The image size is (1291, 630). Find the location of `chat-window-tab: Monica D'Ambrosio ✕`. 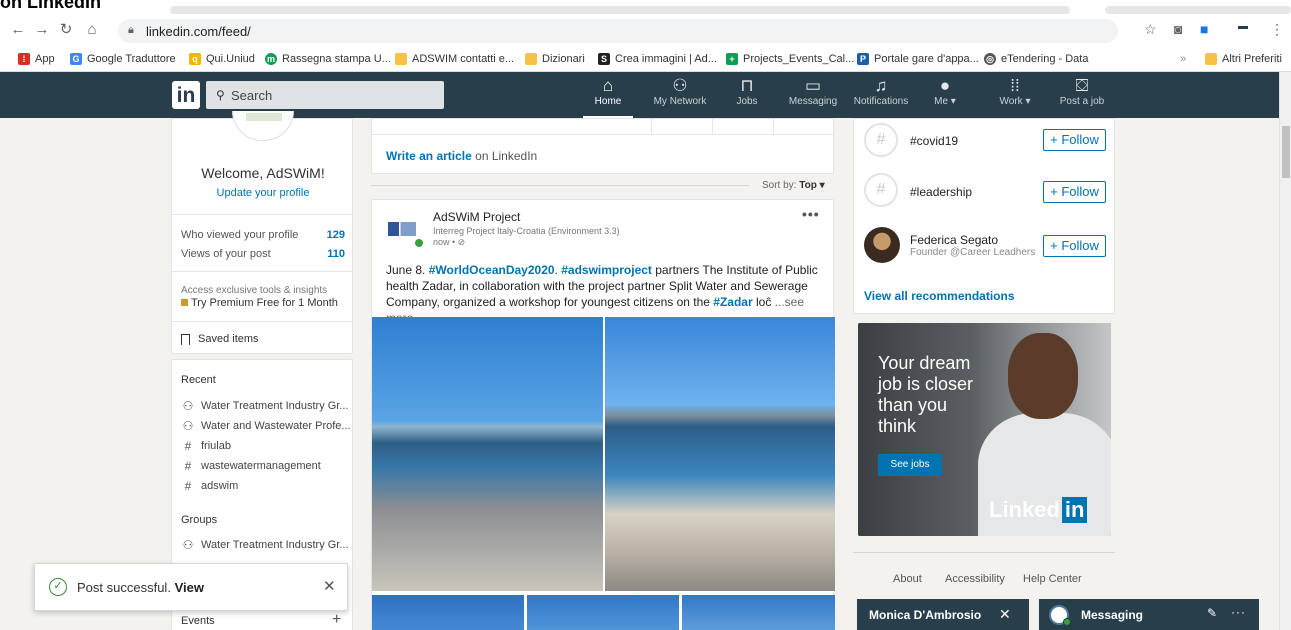

chat-window-tab: Monica D'Ambrosio ✕ is located at coordinates (943, 614).